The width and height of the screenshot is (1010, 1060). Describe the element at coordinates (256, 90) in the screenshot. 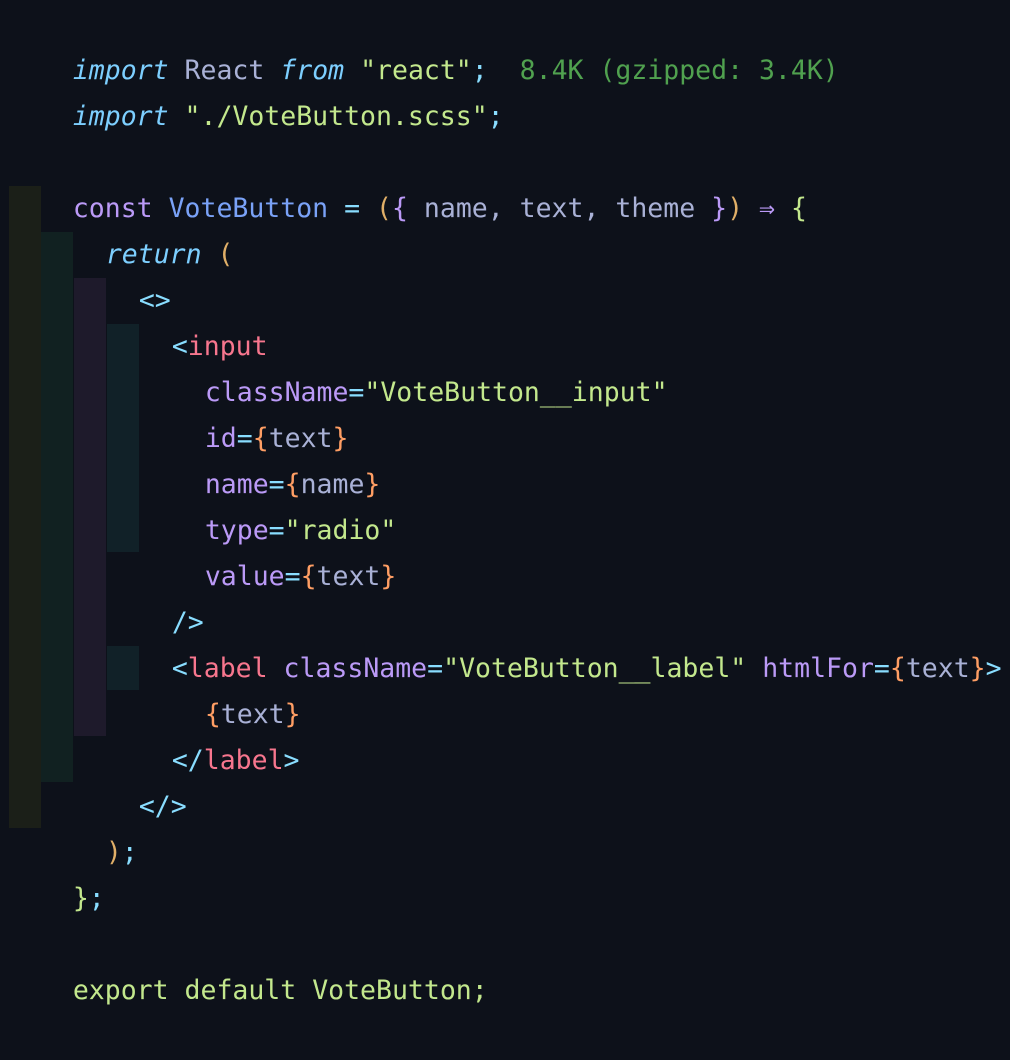

I see `code-line-2: import "./VoteButton.scss";` at that location.